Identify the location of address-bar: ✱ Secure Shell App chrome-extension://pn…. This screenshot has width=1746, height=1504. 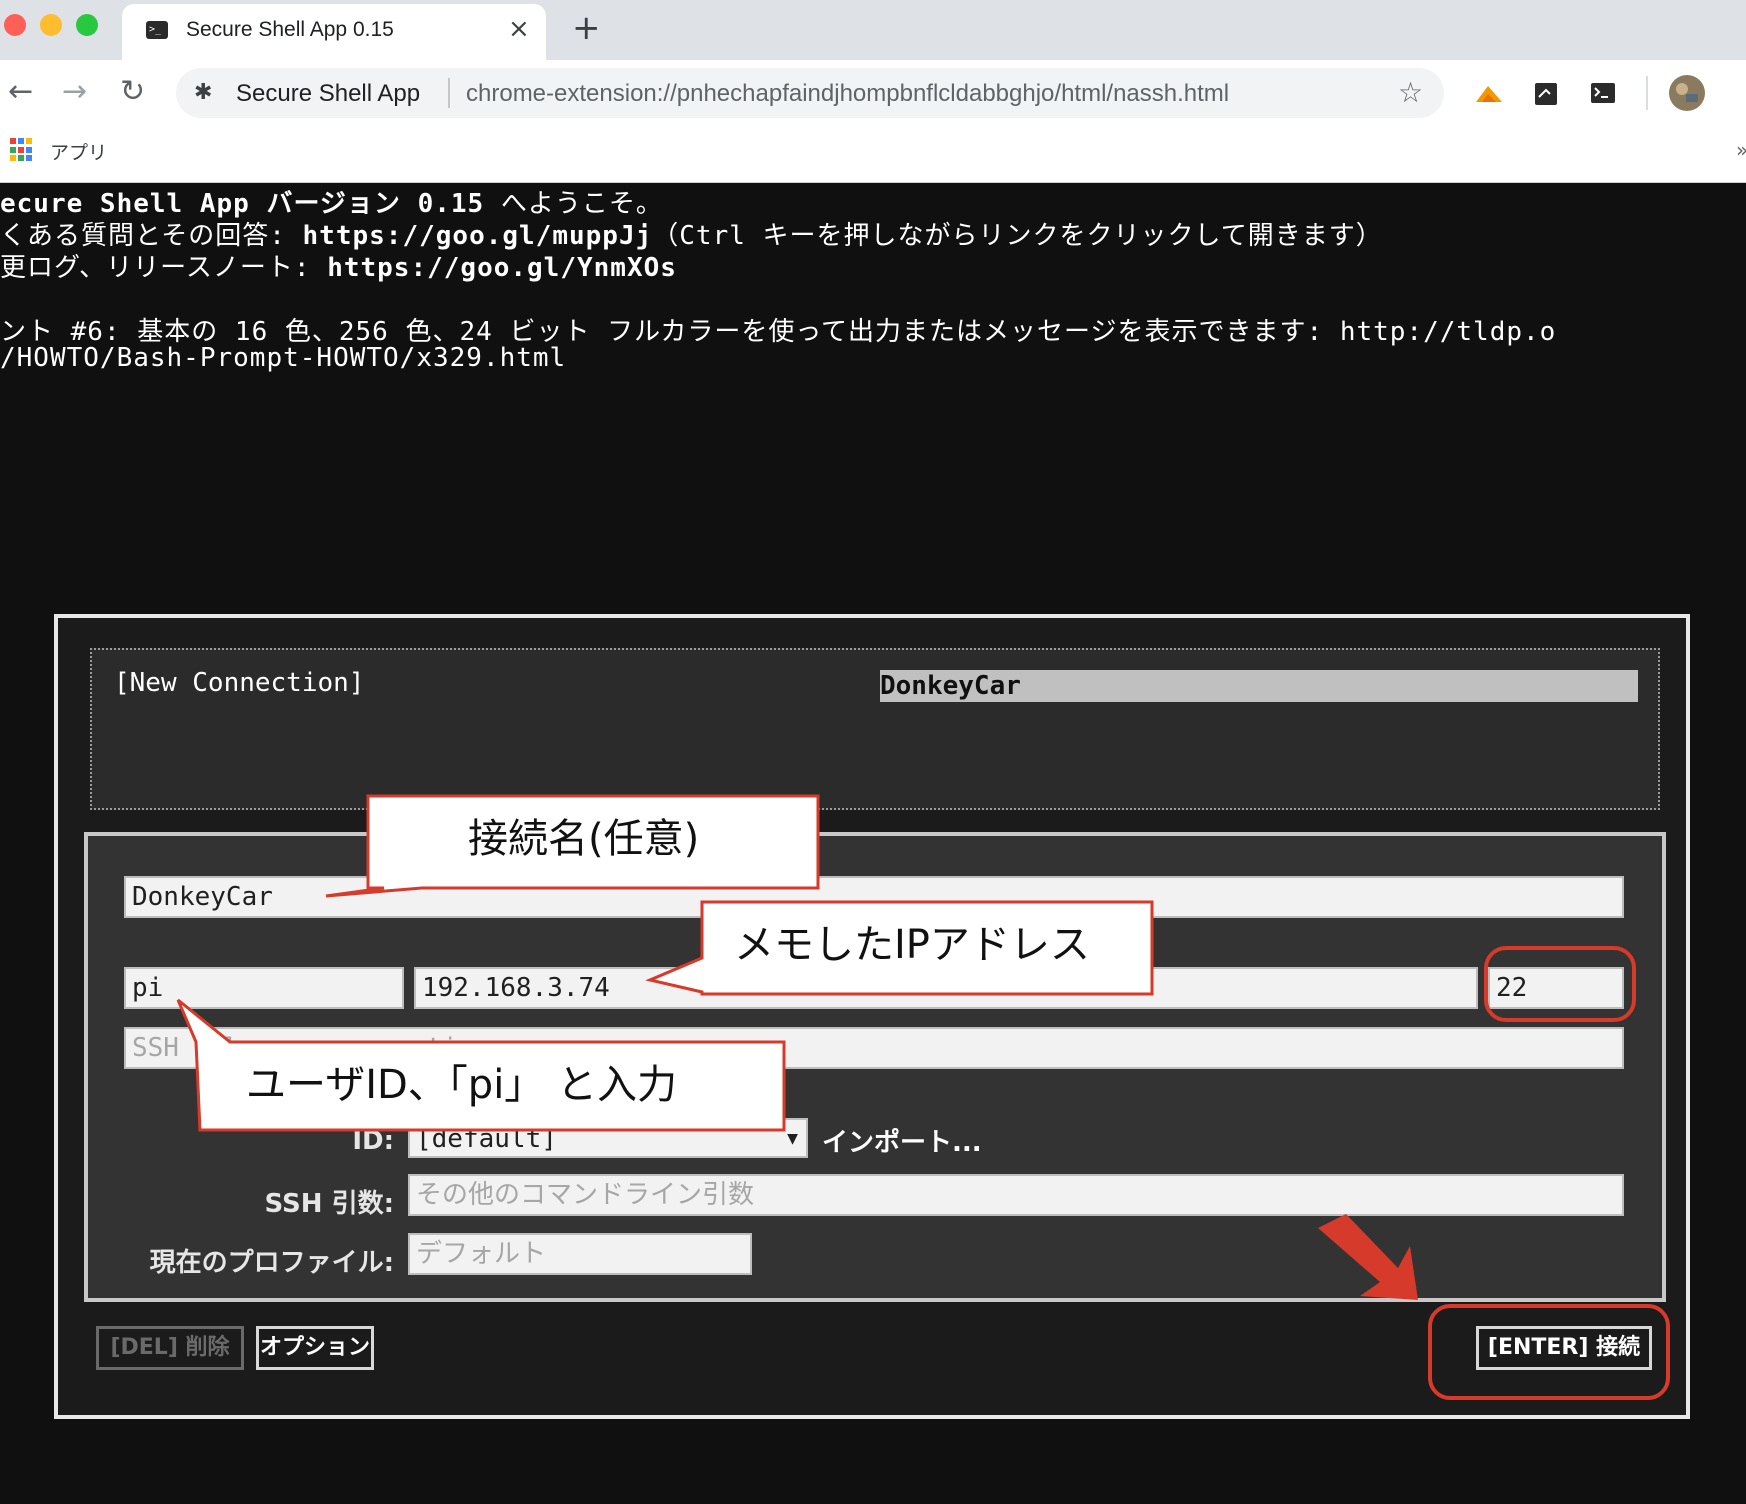
(810, 93).